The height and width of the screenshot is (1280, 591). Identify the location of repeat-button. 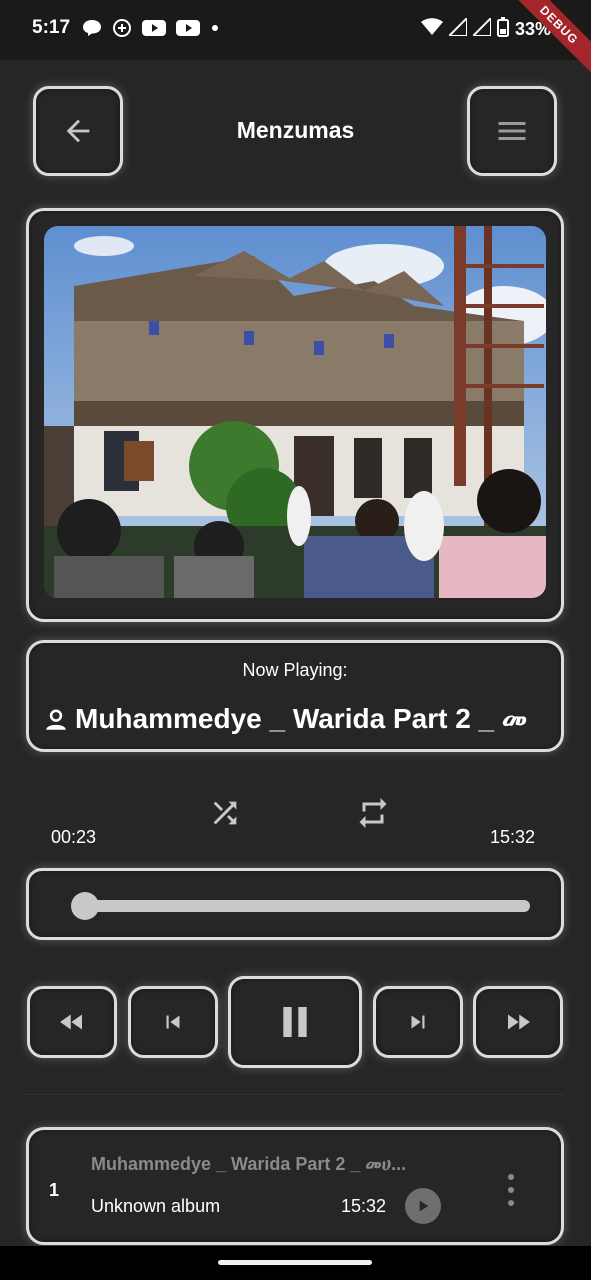
(373, 813).